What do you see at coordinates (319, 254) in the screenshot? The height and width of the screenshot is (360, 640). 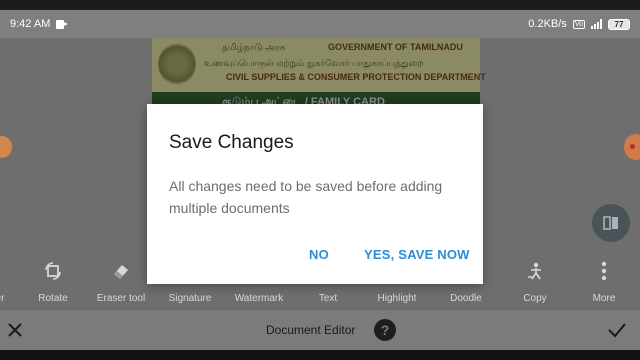 I see `no-button: NO` at bounding box center [319, 254].